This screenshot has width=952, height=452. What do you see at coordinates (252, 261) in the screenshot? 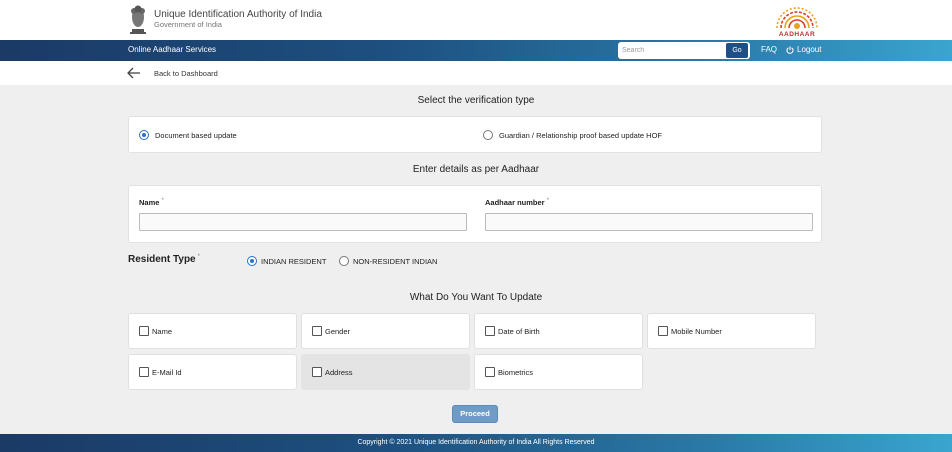
I see `radio-indian-resident` at bounding box center [252, 261].